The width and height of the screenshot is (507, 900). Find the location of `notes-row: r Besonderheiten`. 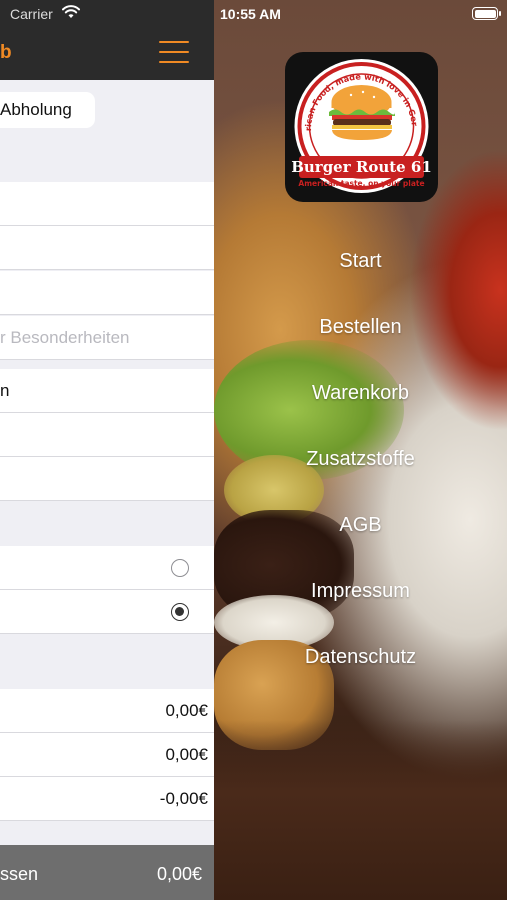

notes-row: r Besonderheiten is located at coordinates (107, 338).